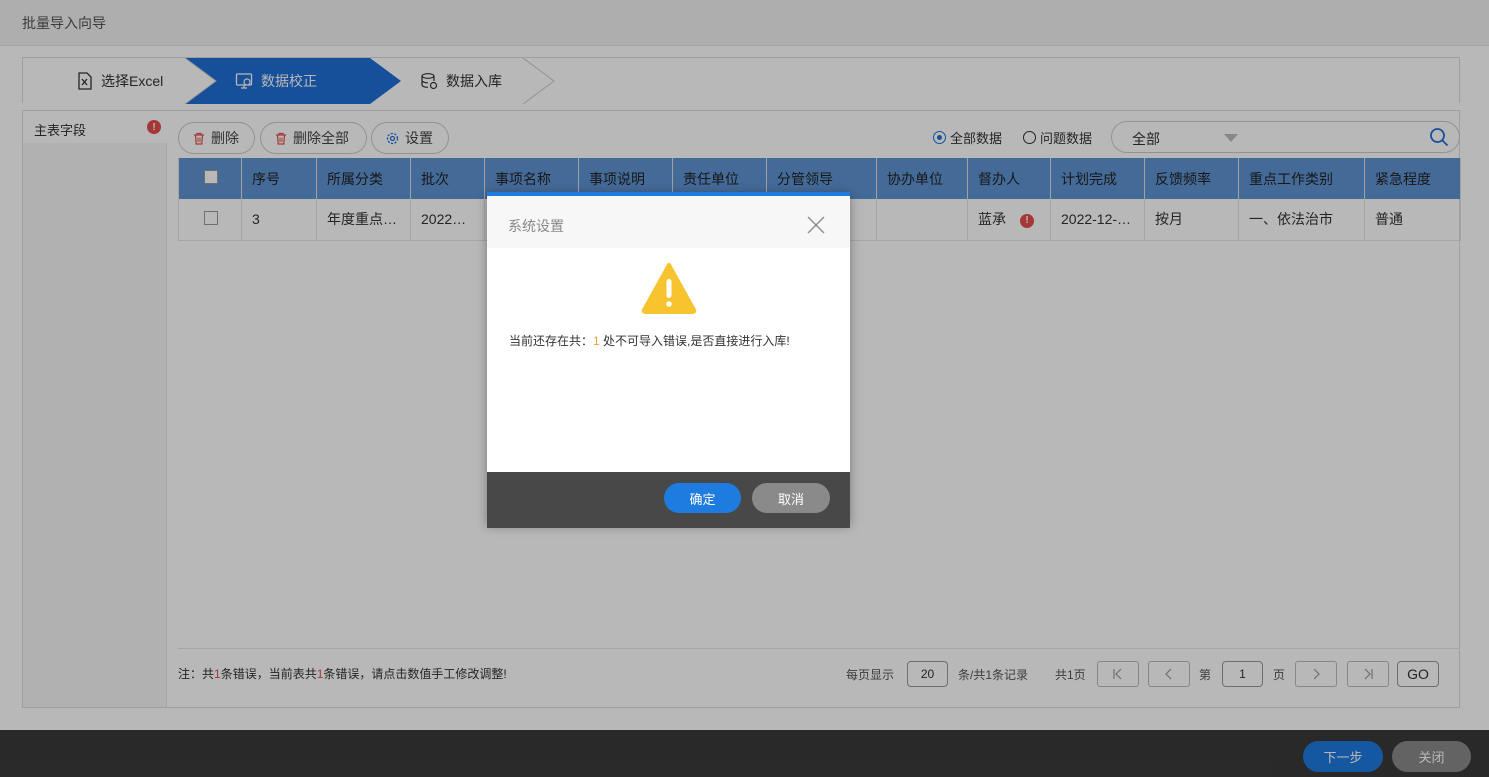  Describe the element at coordinates (668, 360) in the screenshot. I see `system-settings-dialog: 系统设置 当前还存在共：1 处不可导入错误,是否直接进行入库! 确定 取消` at that location.